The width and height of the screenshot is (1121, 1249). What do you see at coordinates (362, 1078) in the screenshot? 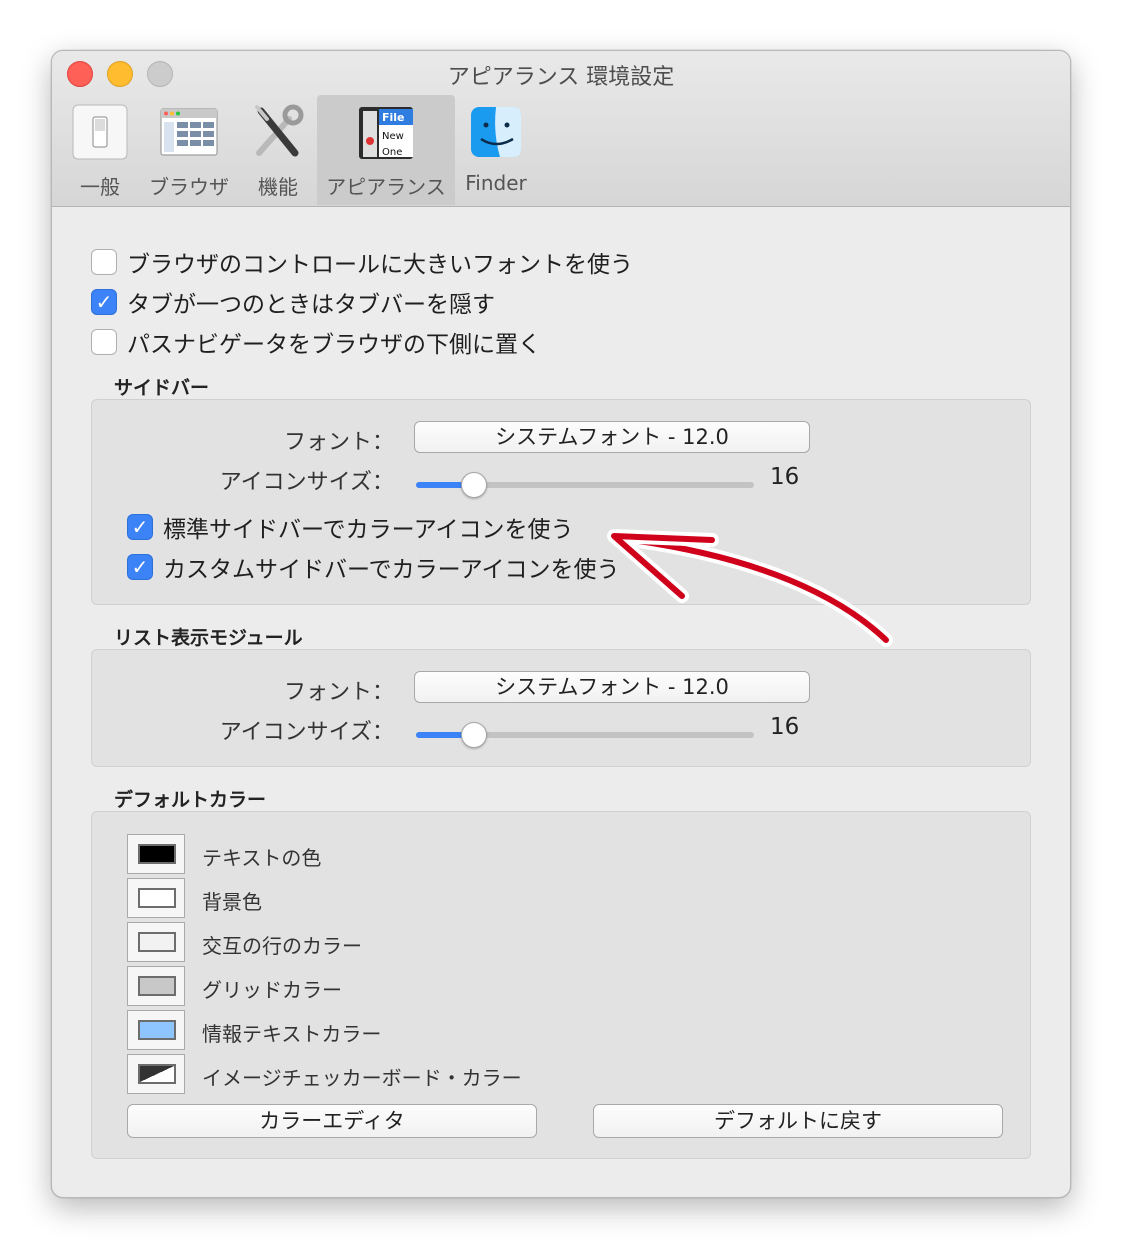
I see `checkerboard-color-label: イメージチェッカーボード・カラー` at bounding box center [362, 1078].